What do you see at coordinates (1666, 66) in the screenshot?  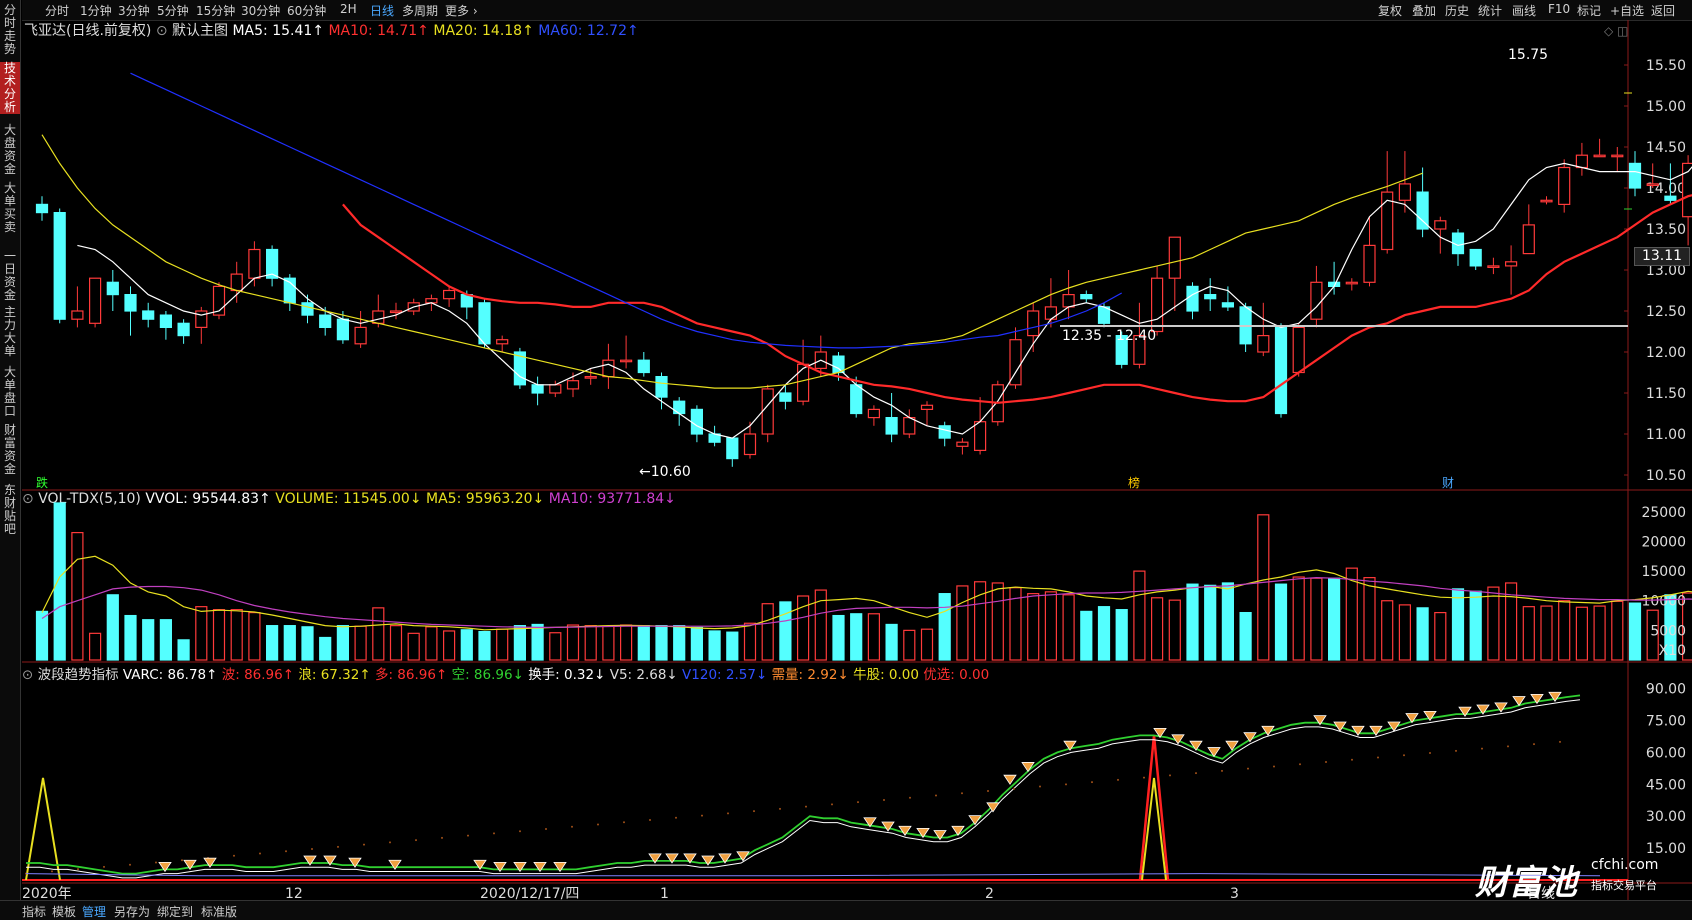 I see `price-tick: 15.50` at bounding box center [1666, 66].